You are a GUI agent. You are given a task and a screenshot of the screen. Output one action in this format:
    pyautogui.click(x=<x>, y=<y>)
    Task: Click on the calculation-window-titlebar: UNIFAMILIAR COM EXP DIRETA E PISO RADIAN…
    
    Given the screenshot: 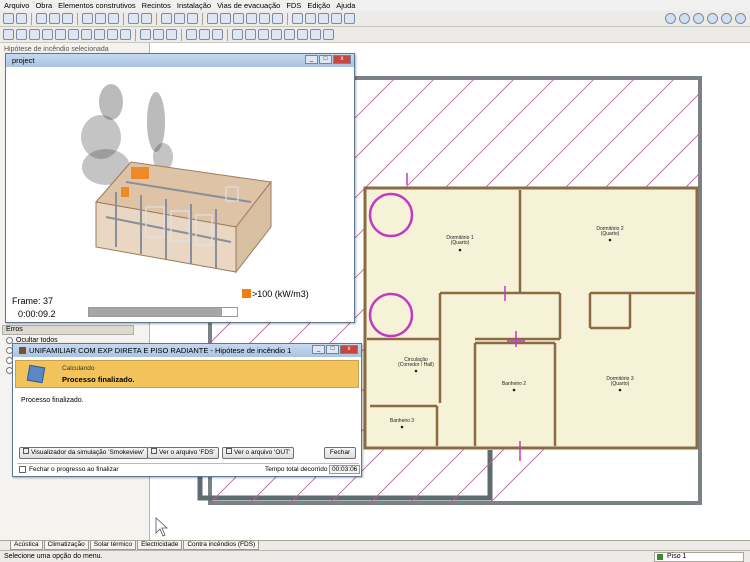 What is the action you would take?
    pyautogui.click(x=187, y=350)
    